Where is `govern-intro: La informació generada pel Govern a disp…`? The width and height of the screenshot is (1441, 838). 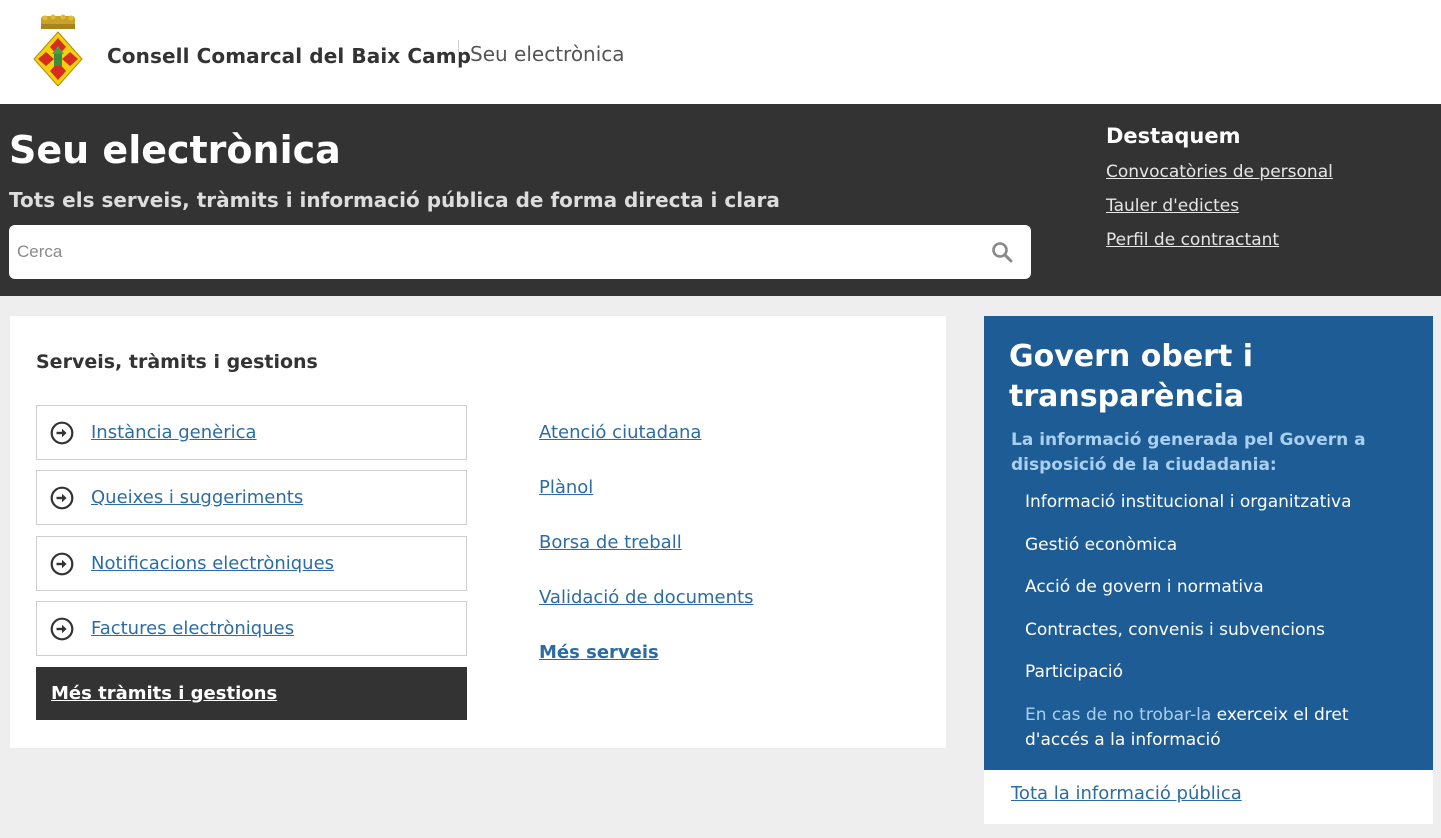 govern-intro: La informació generada pel Govern a disp… is located at coordinates (1188, 452).